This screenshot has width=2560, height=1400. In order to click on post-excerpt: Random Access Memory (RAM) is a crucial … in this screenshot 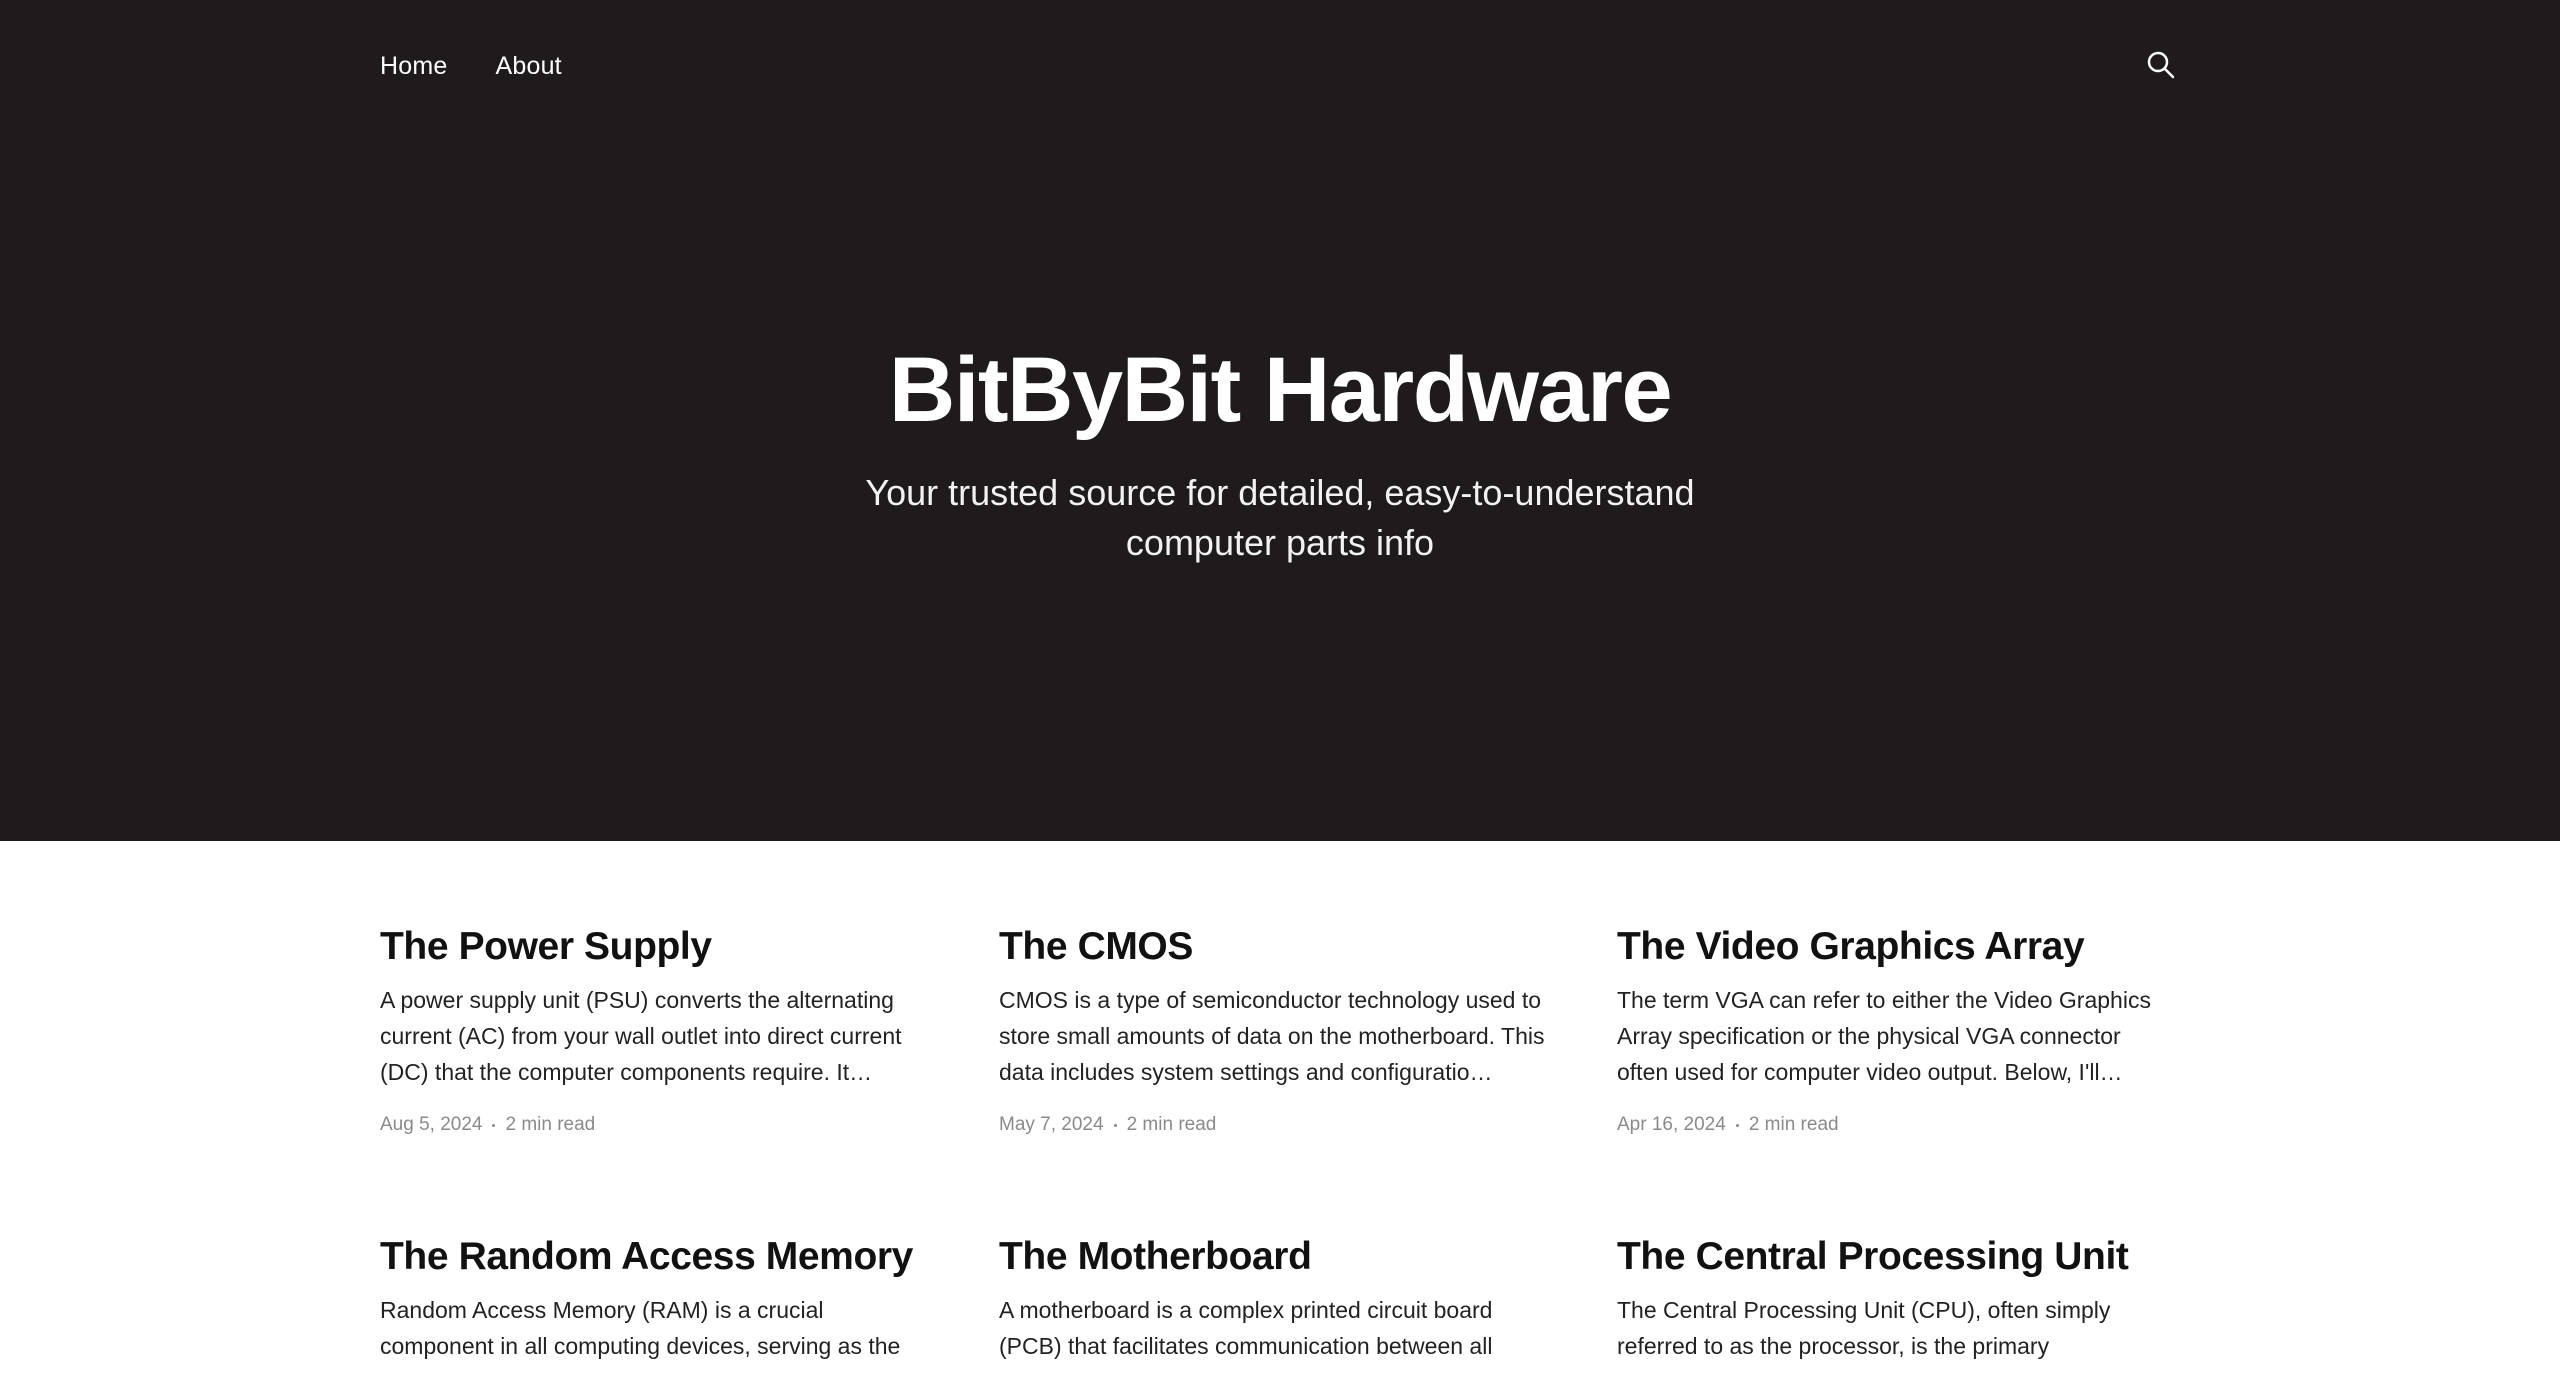, I will do `click(640, 1328)`.